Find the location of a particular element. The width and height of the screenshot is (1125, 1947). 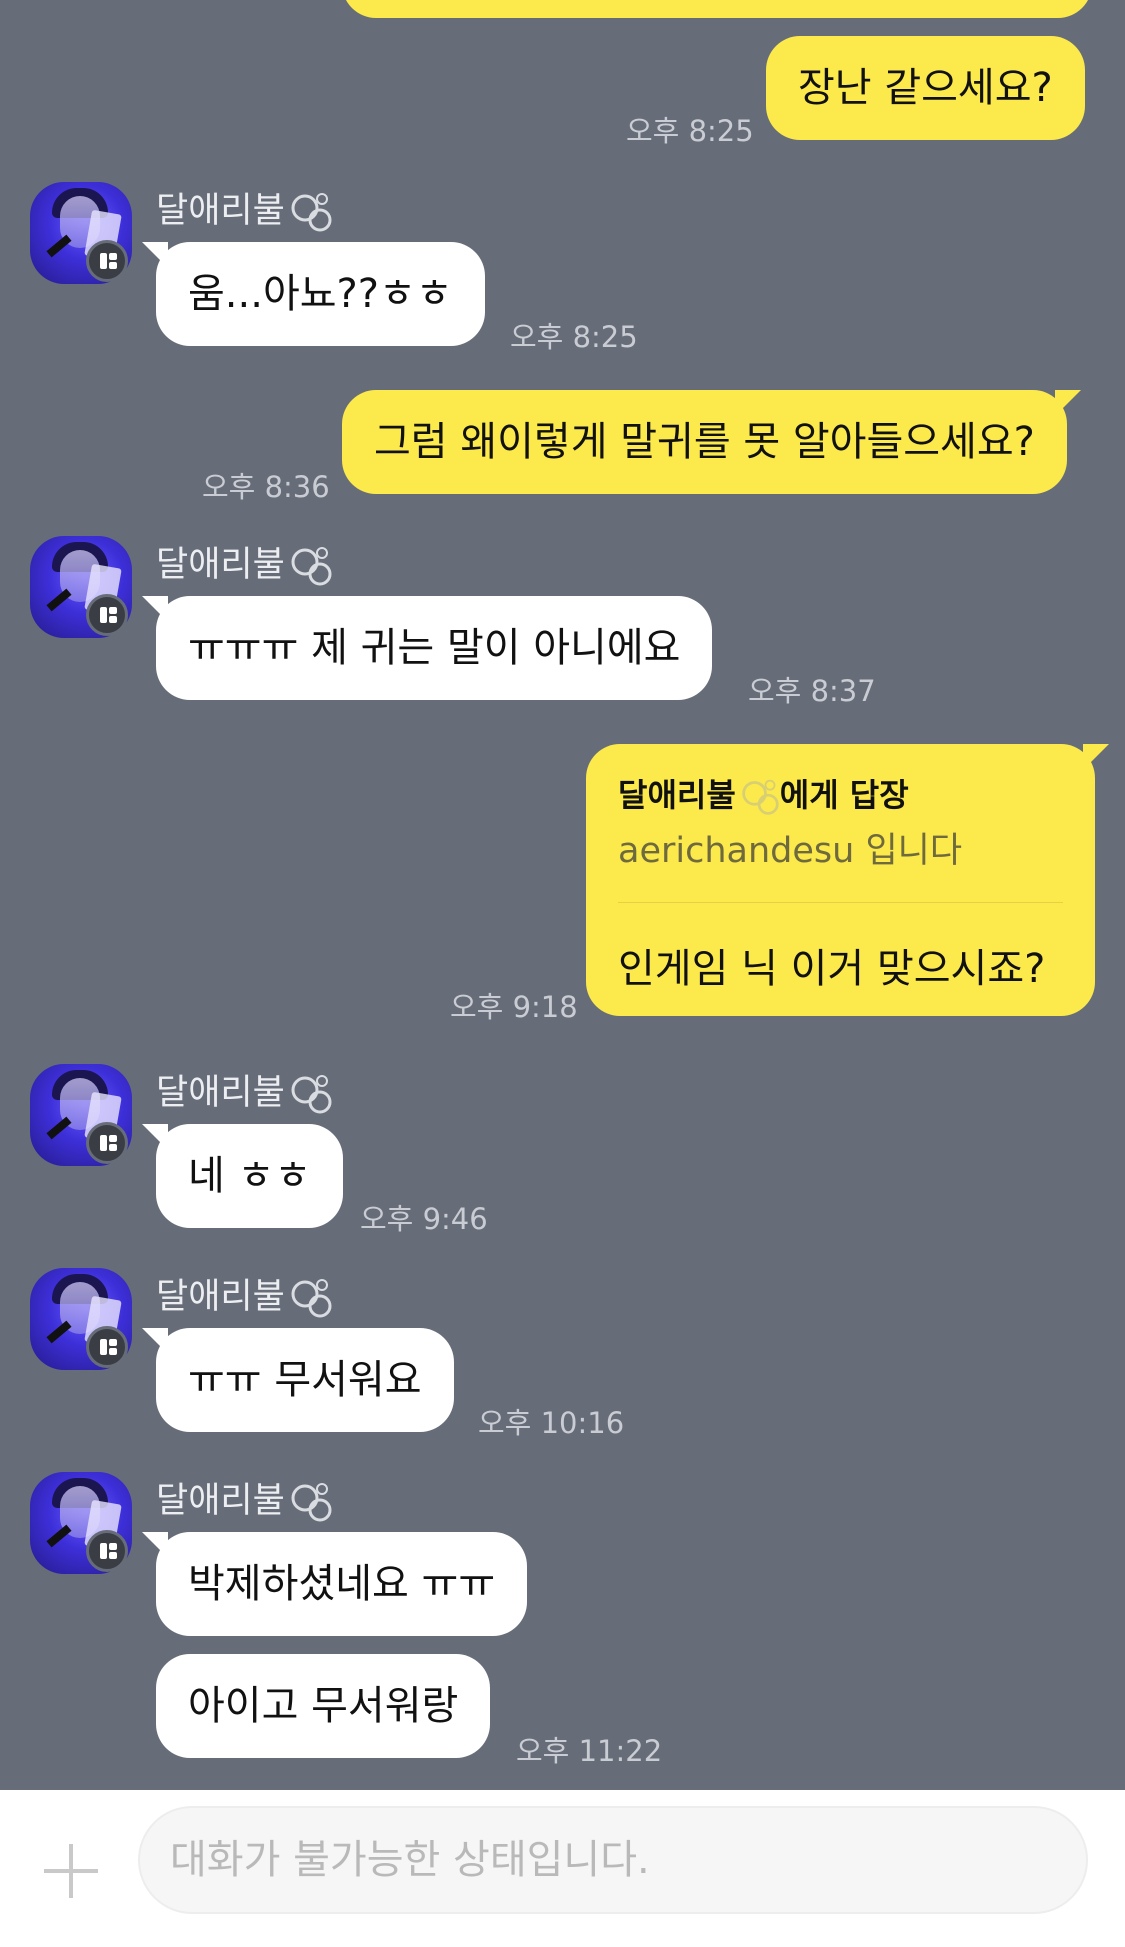

input-bar: 대화가 불가능한 상태입니다. is located at coordinates (562, 1868).